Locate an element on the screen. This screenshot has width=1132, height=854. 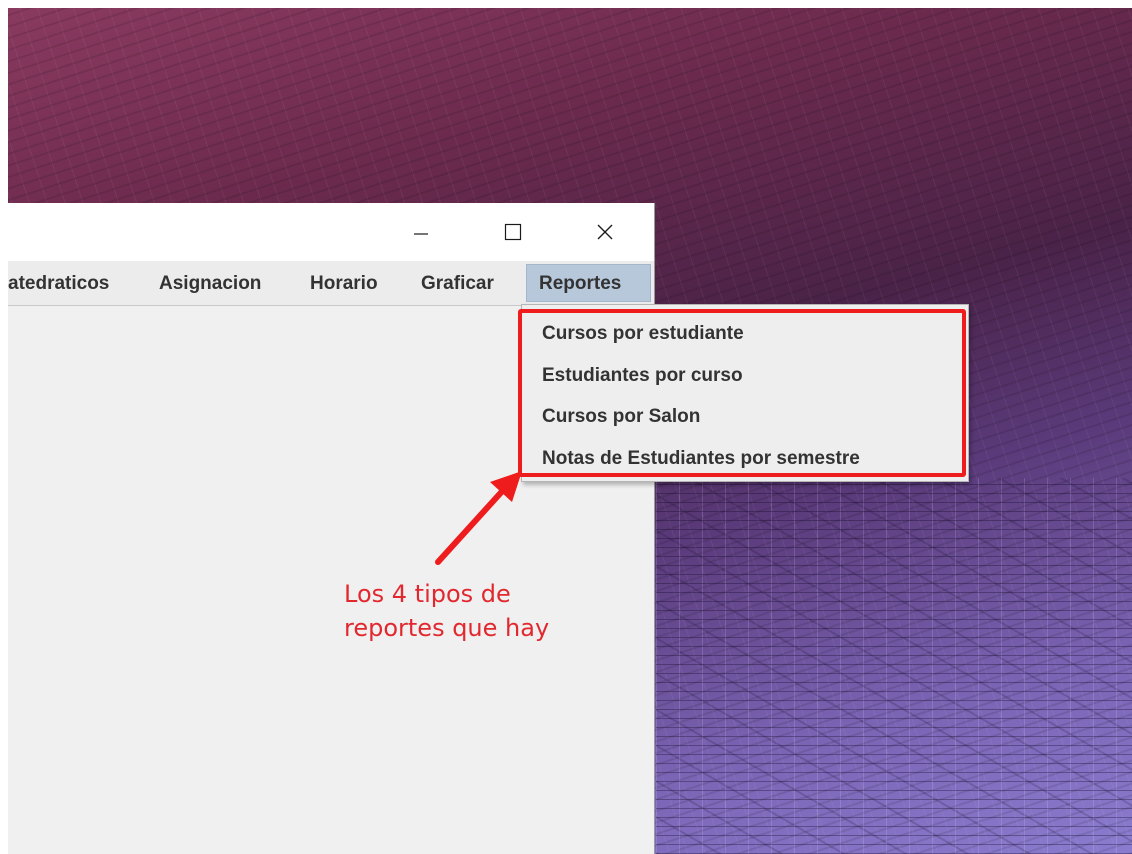
maximize-button is located at coordinates (513, 232).